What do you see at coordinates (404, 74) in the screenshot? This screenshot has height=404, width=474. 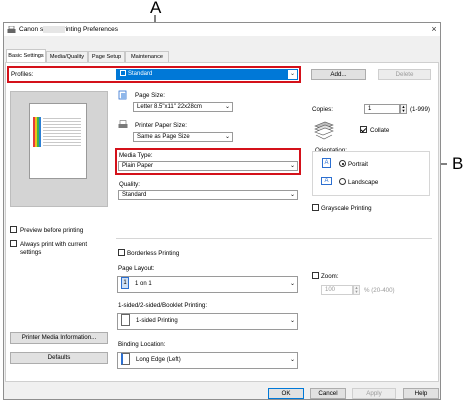 I see `delete-profile-button: Delete` at bounding box center [404, 74].